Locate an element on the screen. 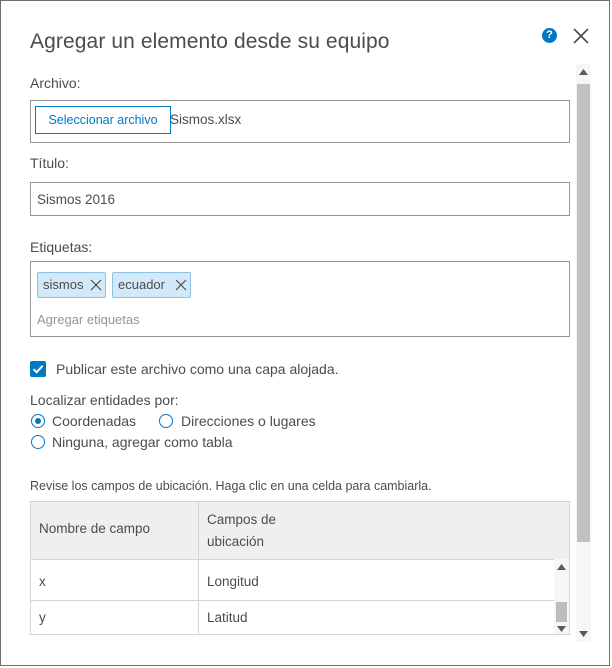  checkmark-icon is located at coordinates (38, 369).